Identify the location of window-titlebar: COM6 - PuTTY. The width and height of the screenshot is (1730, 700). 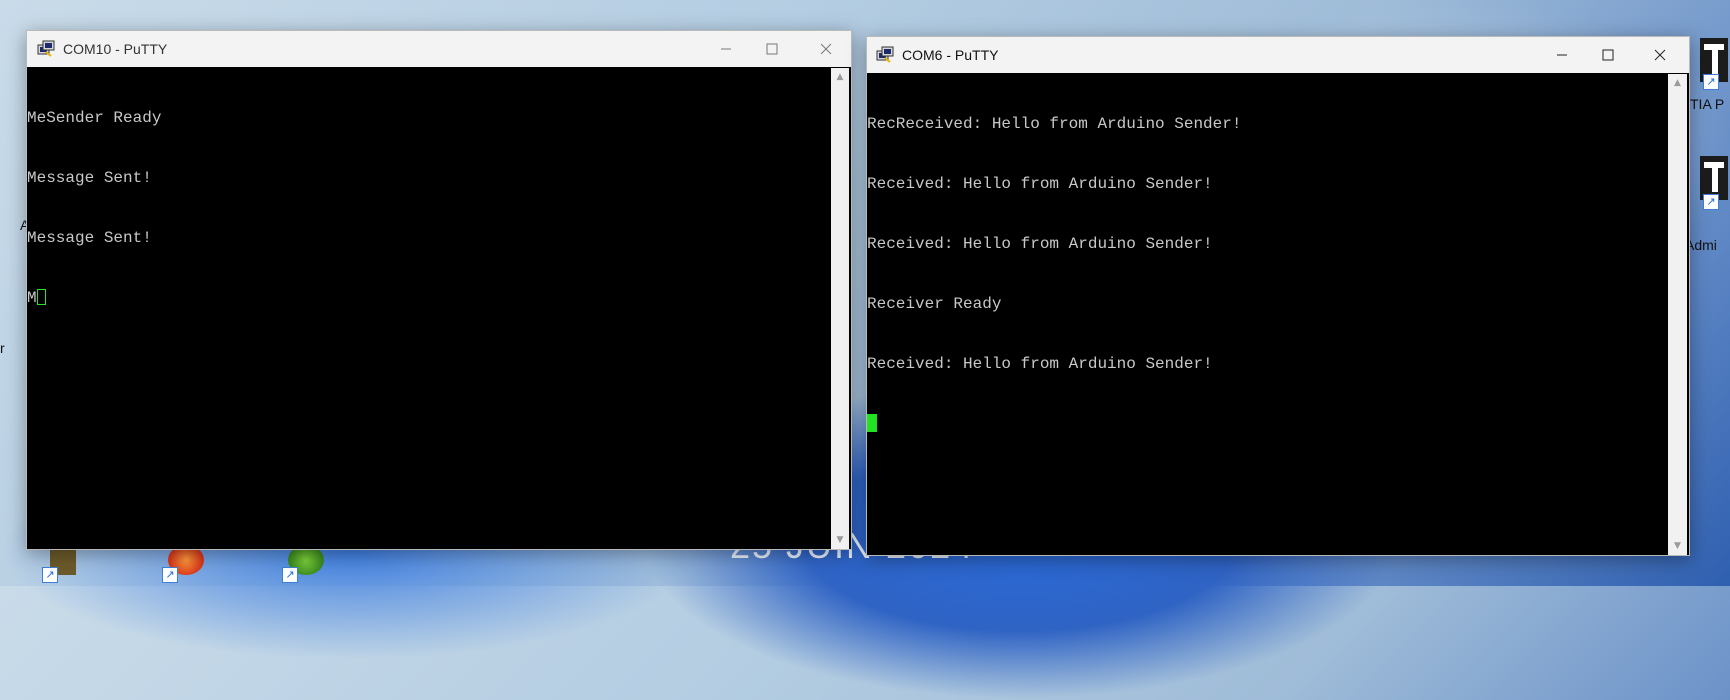
(1278, 55).